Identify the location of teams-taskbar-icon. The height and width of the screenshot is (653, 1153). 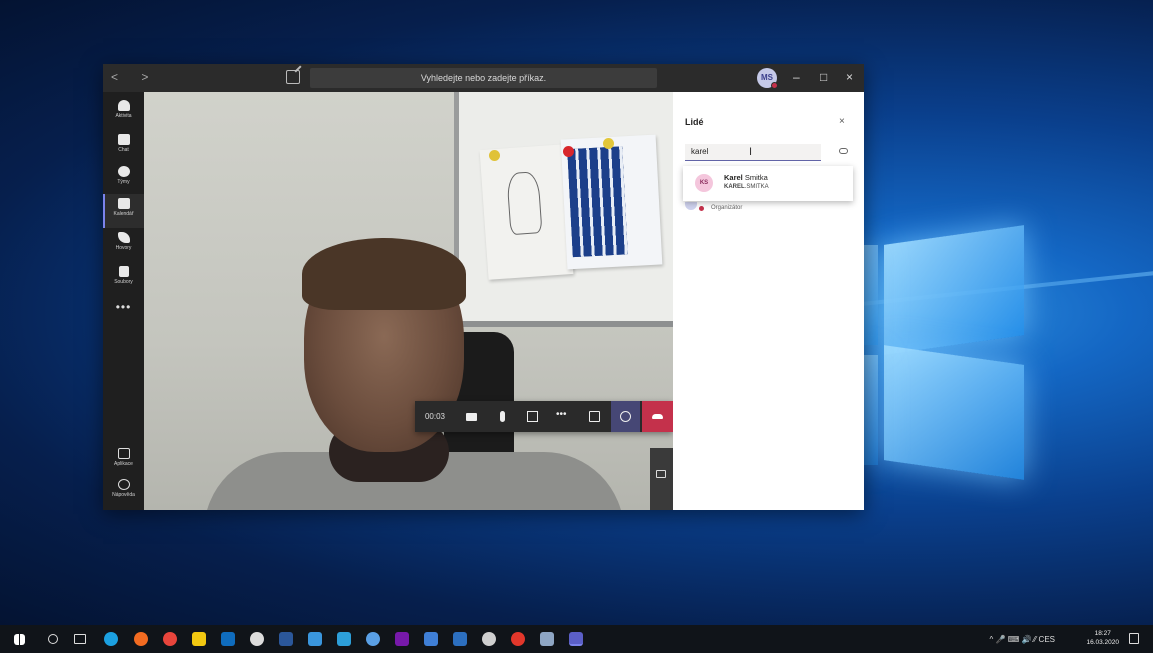
(576, 639).